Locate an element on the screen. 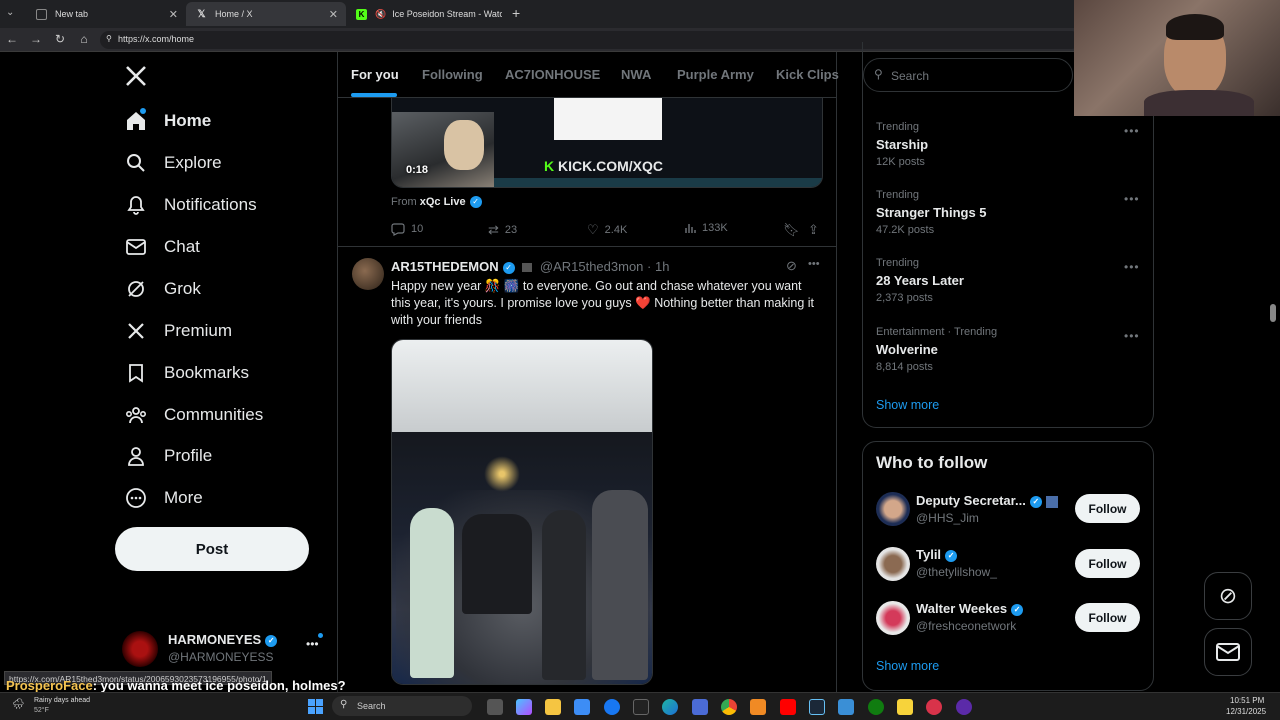 Image resolution: width=1280 pixels, height=720 pixels. clock-time: 10:51 PM is located at coordinates (1247, 700).